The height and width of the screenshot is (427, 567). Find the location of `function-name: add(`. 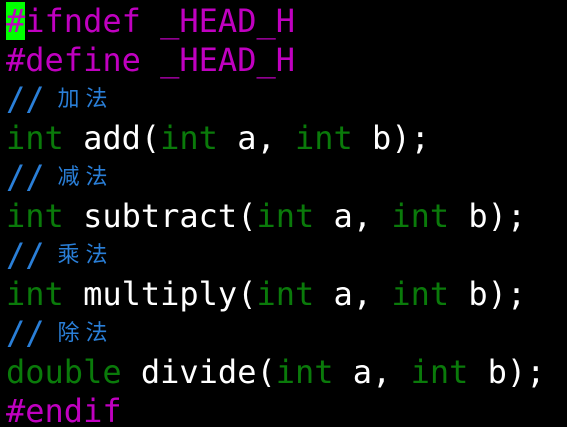

function-name: add( is located at coordinates (112, 138).